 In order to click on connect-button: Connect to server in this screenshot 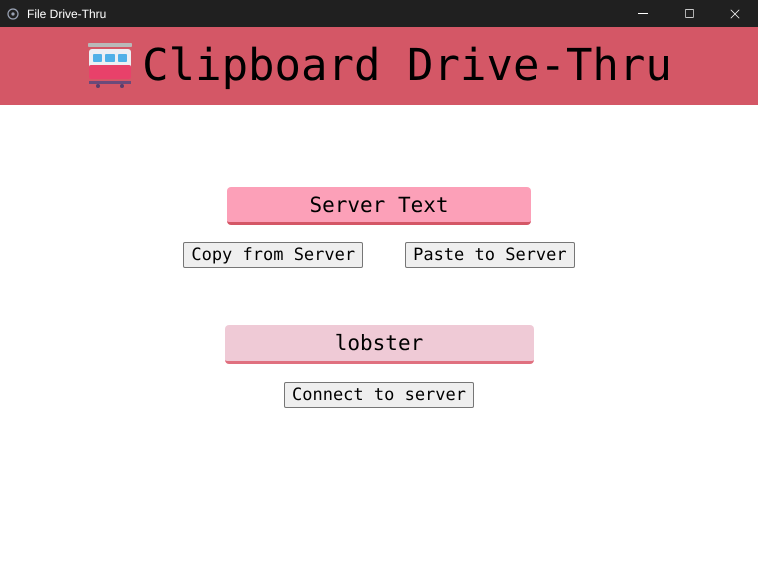, I will do `click(379, 395)`.